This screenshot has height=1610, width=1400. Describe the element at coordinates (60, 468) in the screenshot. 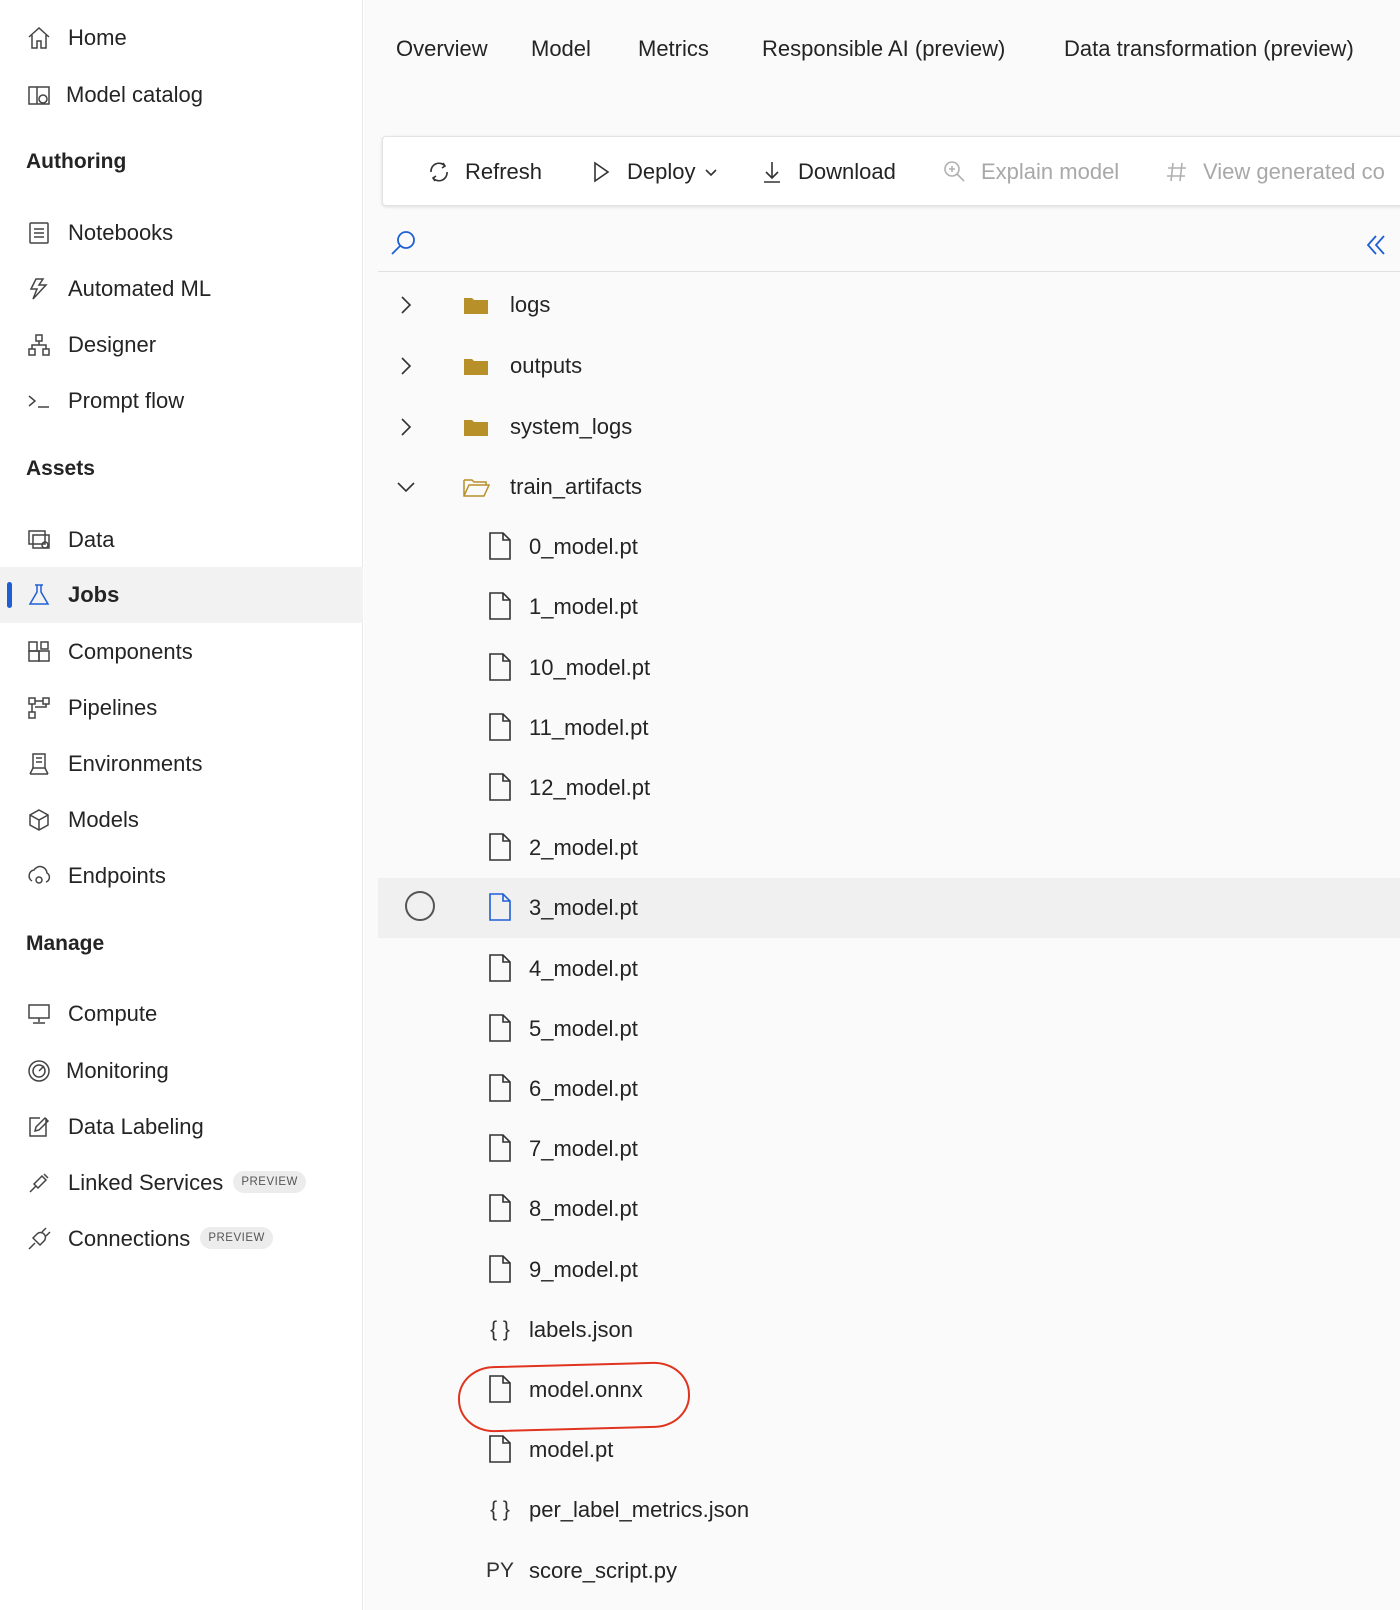

I see `section-title-assets: Assets` at that location.